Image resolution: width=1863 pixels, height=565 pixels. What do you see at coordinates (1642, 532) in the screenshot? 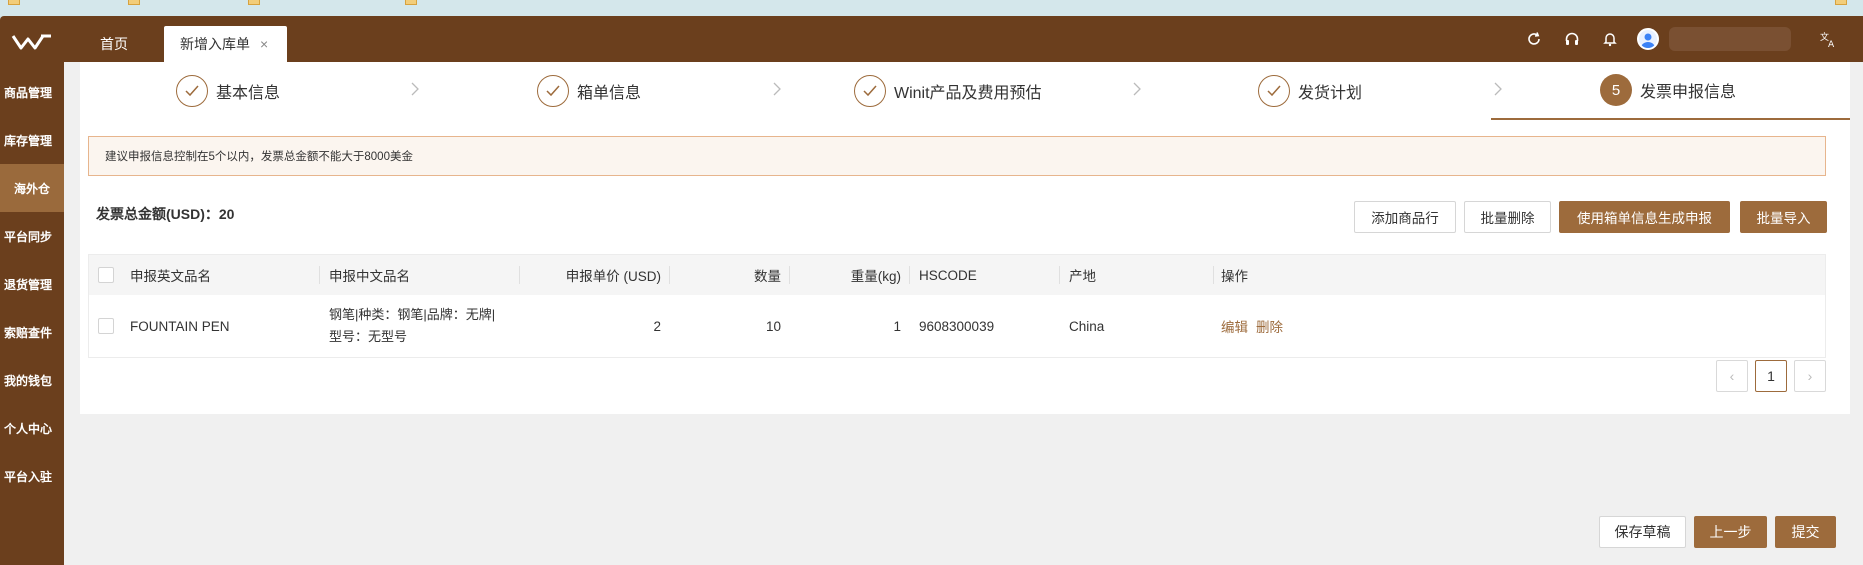
I see `save-draft-button: 保存草稿` at bounding box center [1642, 532].